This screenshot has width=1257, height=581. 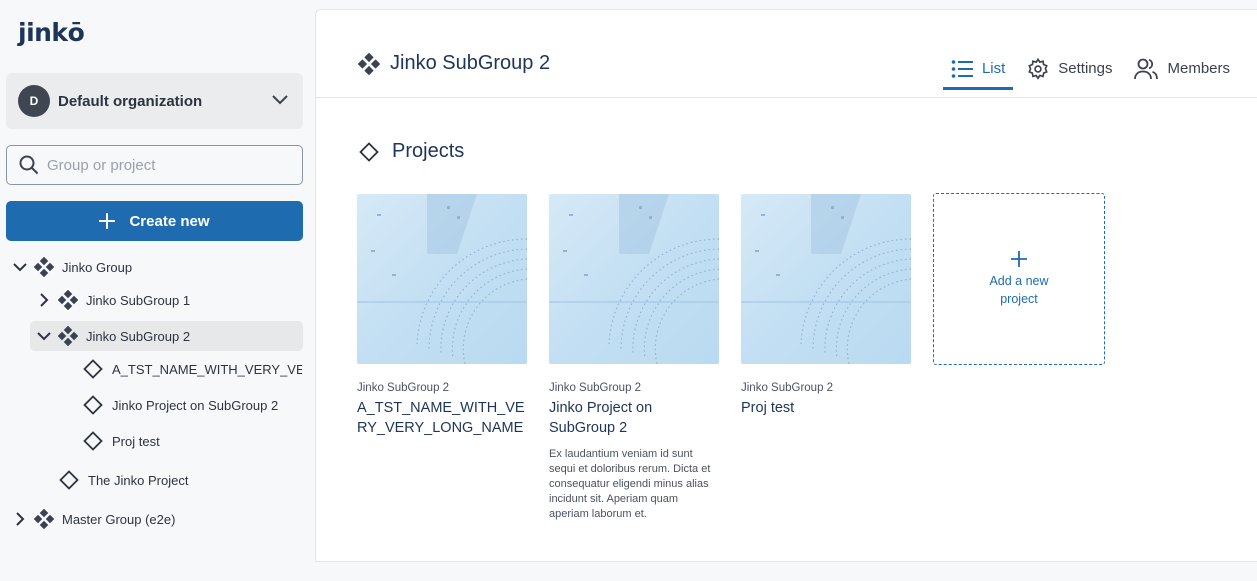 I want to click on tab-list: List, so click(x=978, y=70).